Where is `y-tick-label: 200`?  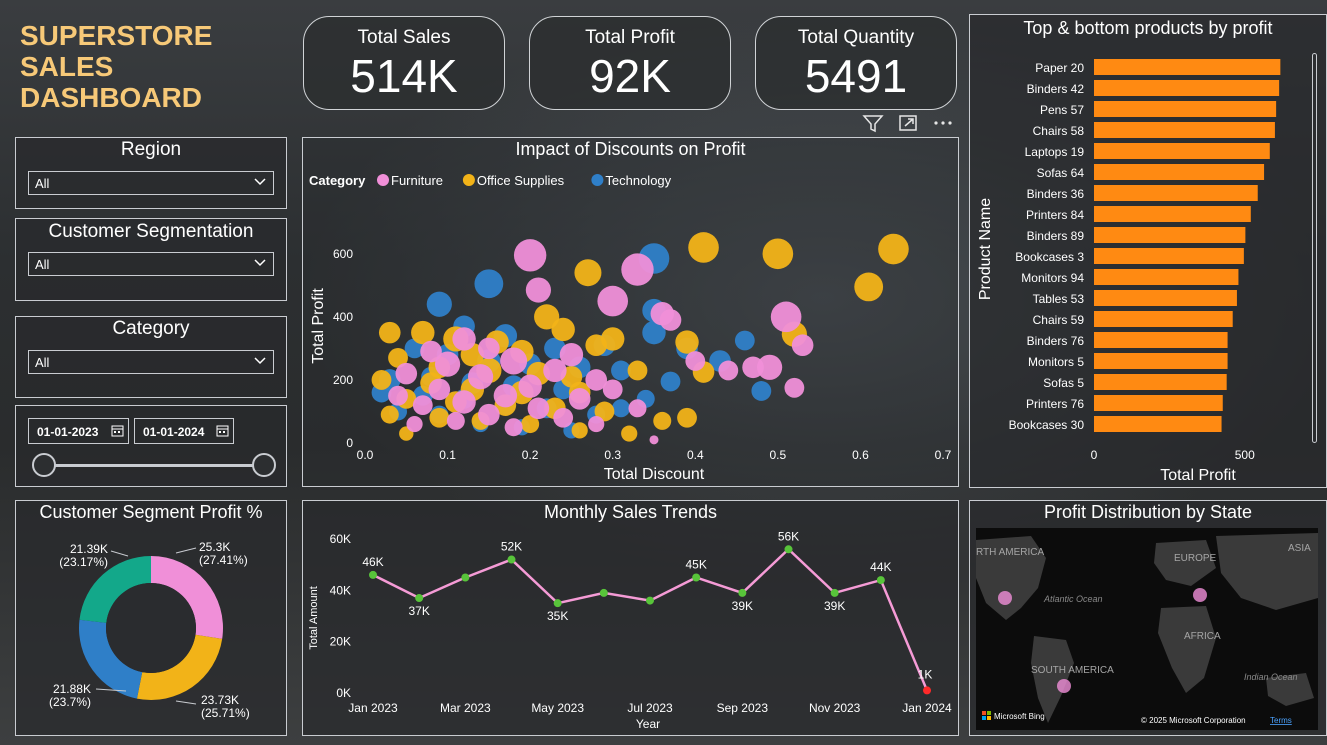
y-tick-label: 200 is located at coordinates (343, 380).